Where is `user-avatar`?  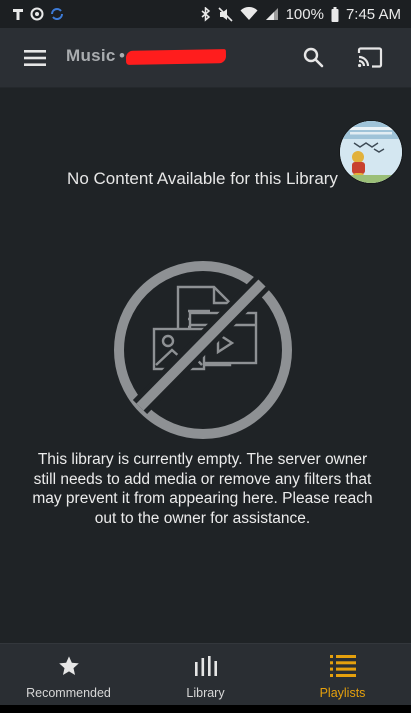 user-avatar is located at coordinates (371, 152).